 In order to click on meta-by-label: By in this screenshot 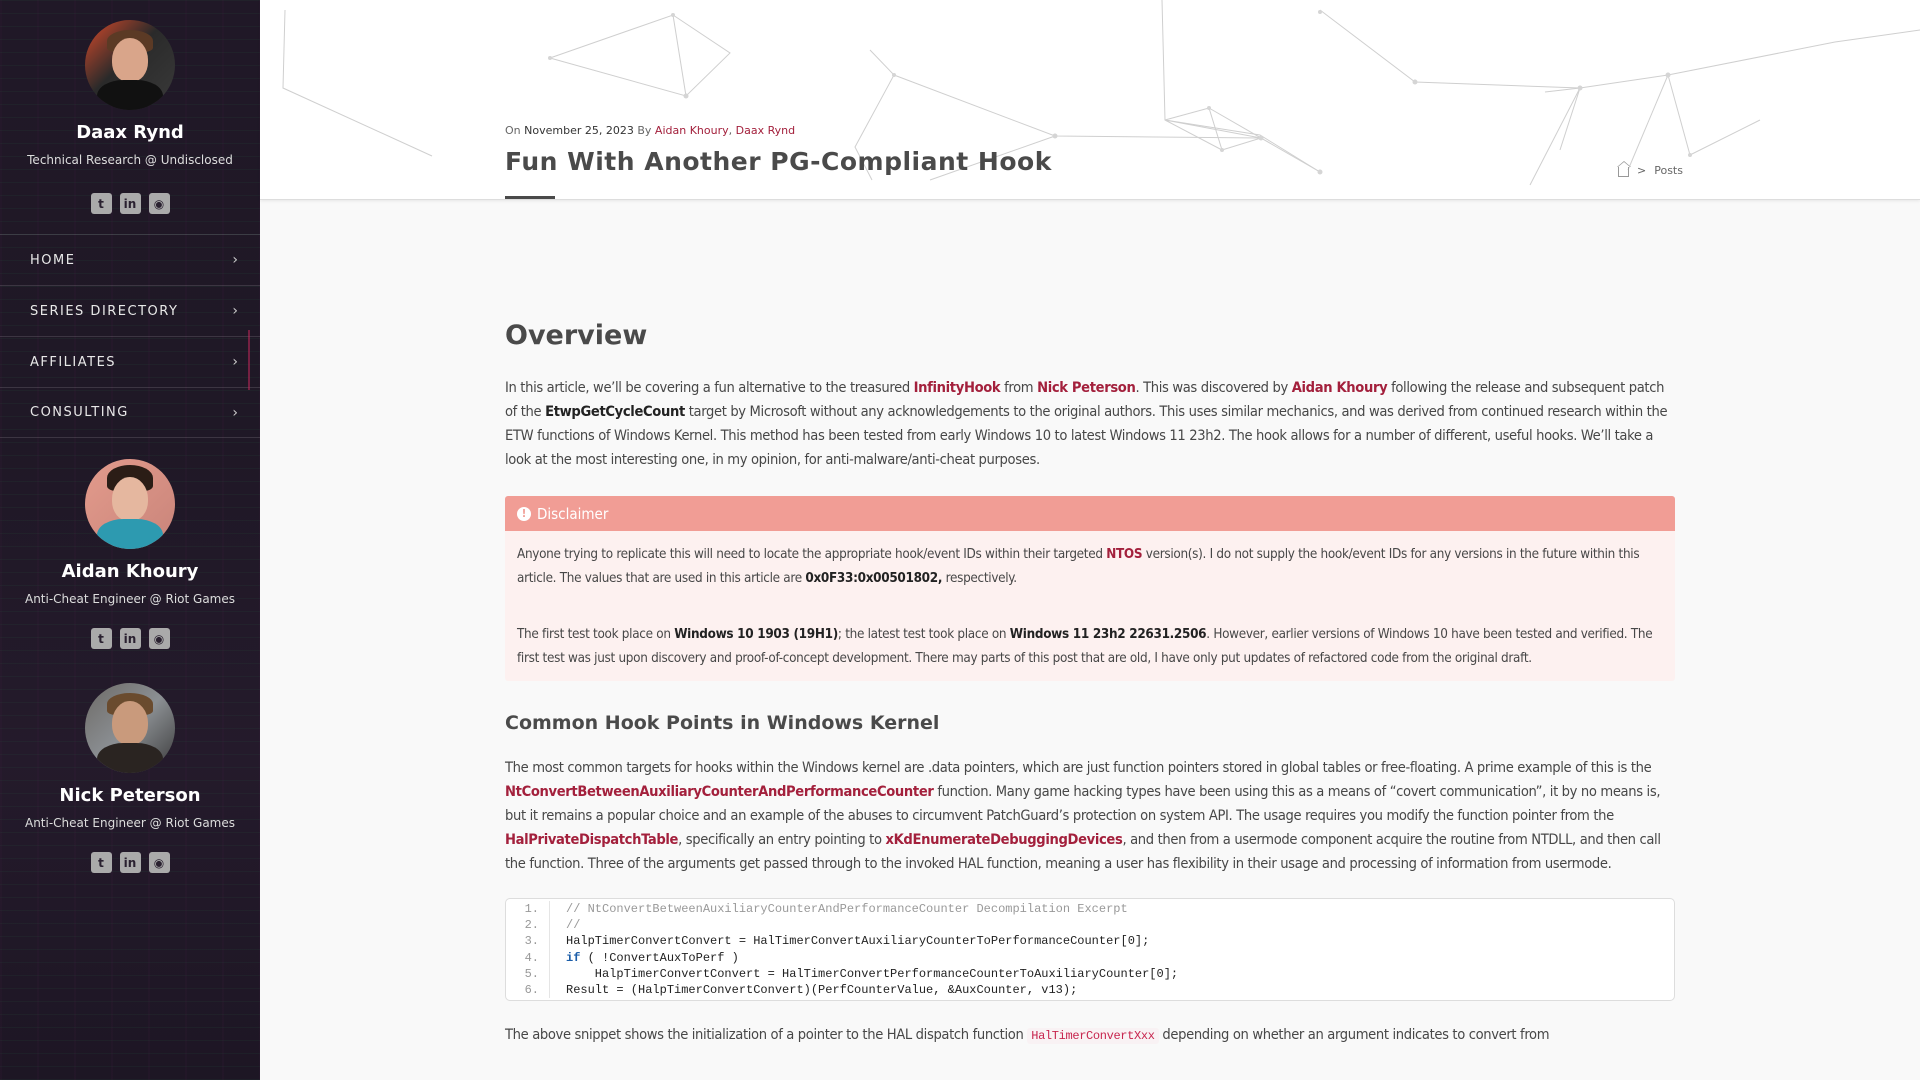, I will do `click(644, 130)`.